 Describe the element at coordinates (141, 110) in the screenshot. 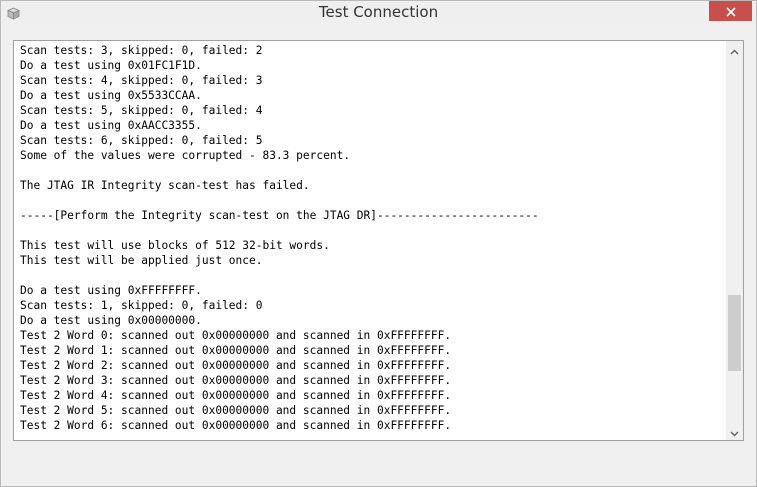

I see `log-line: Scan tests: 5, skipped: 0, failed: 4` at that location.